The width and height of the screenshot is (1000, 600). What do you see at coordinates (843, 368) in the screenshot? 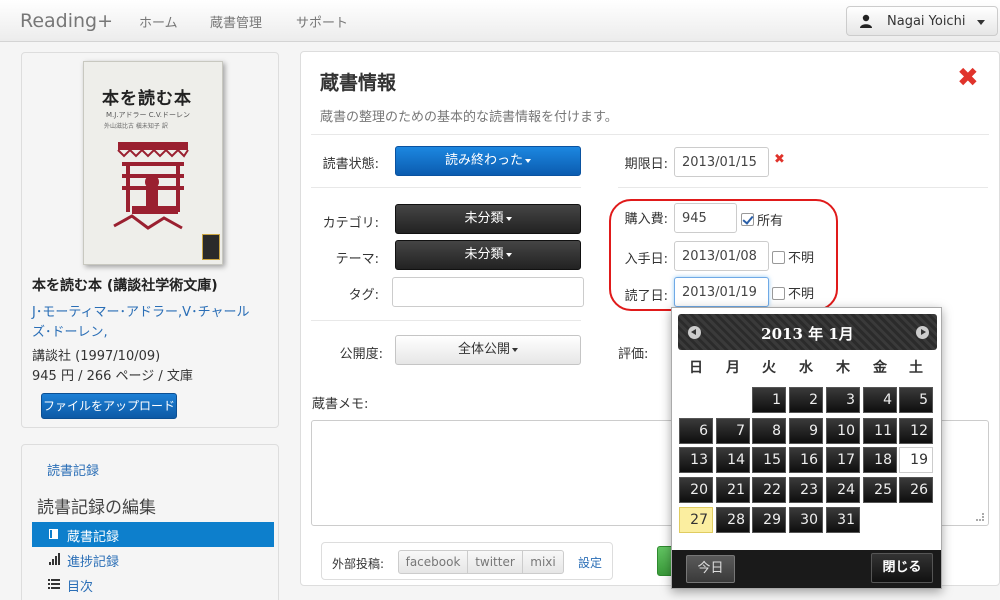
I see `weekday-label: 木` at bounding box center [843, 368].